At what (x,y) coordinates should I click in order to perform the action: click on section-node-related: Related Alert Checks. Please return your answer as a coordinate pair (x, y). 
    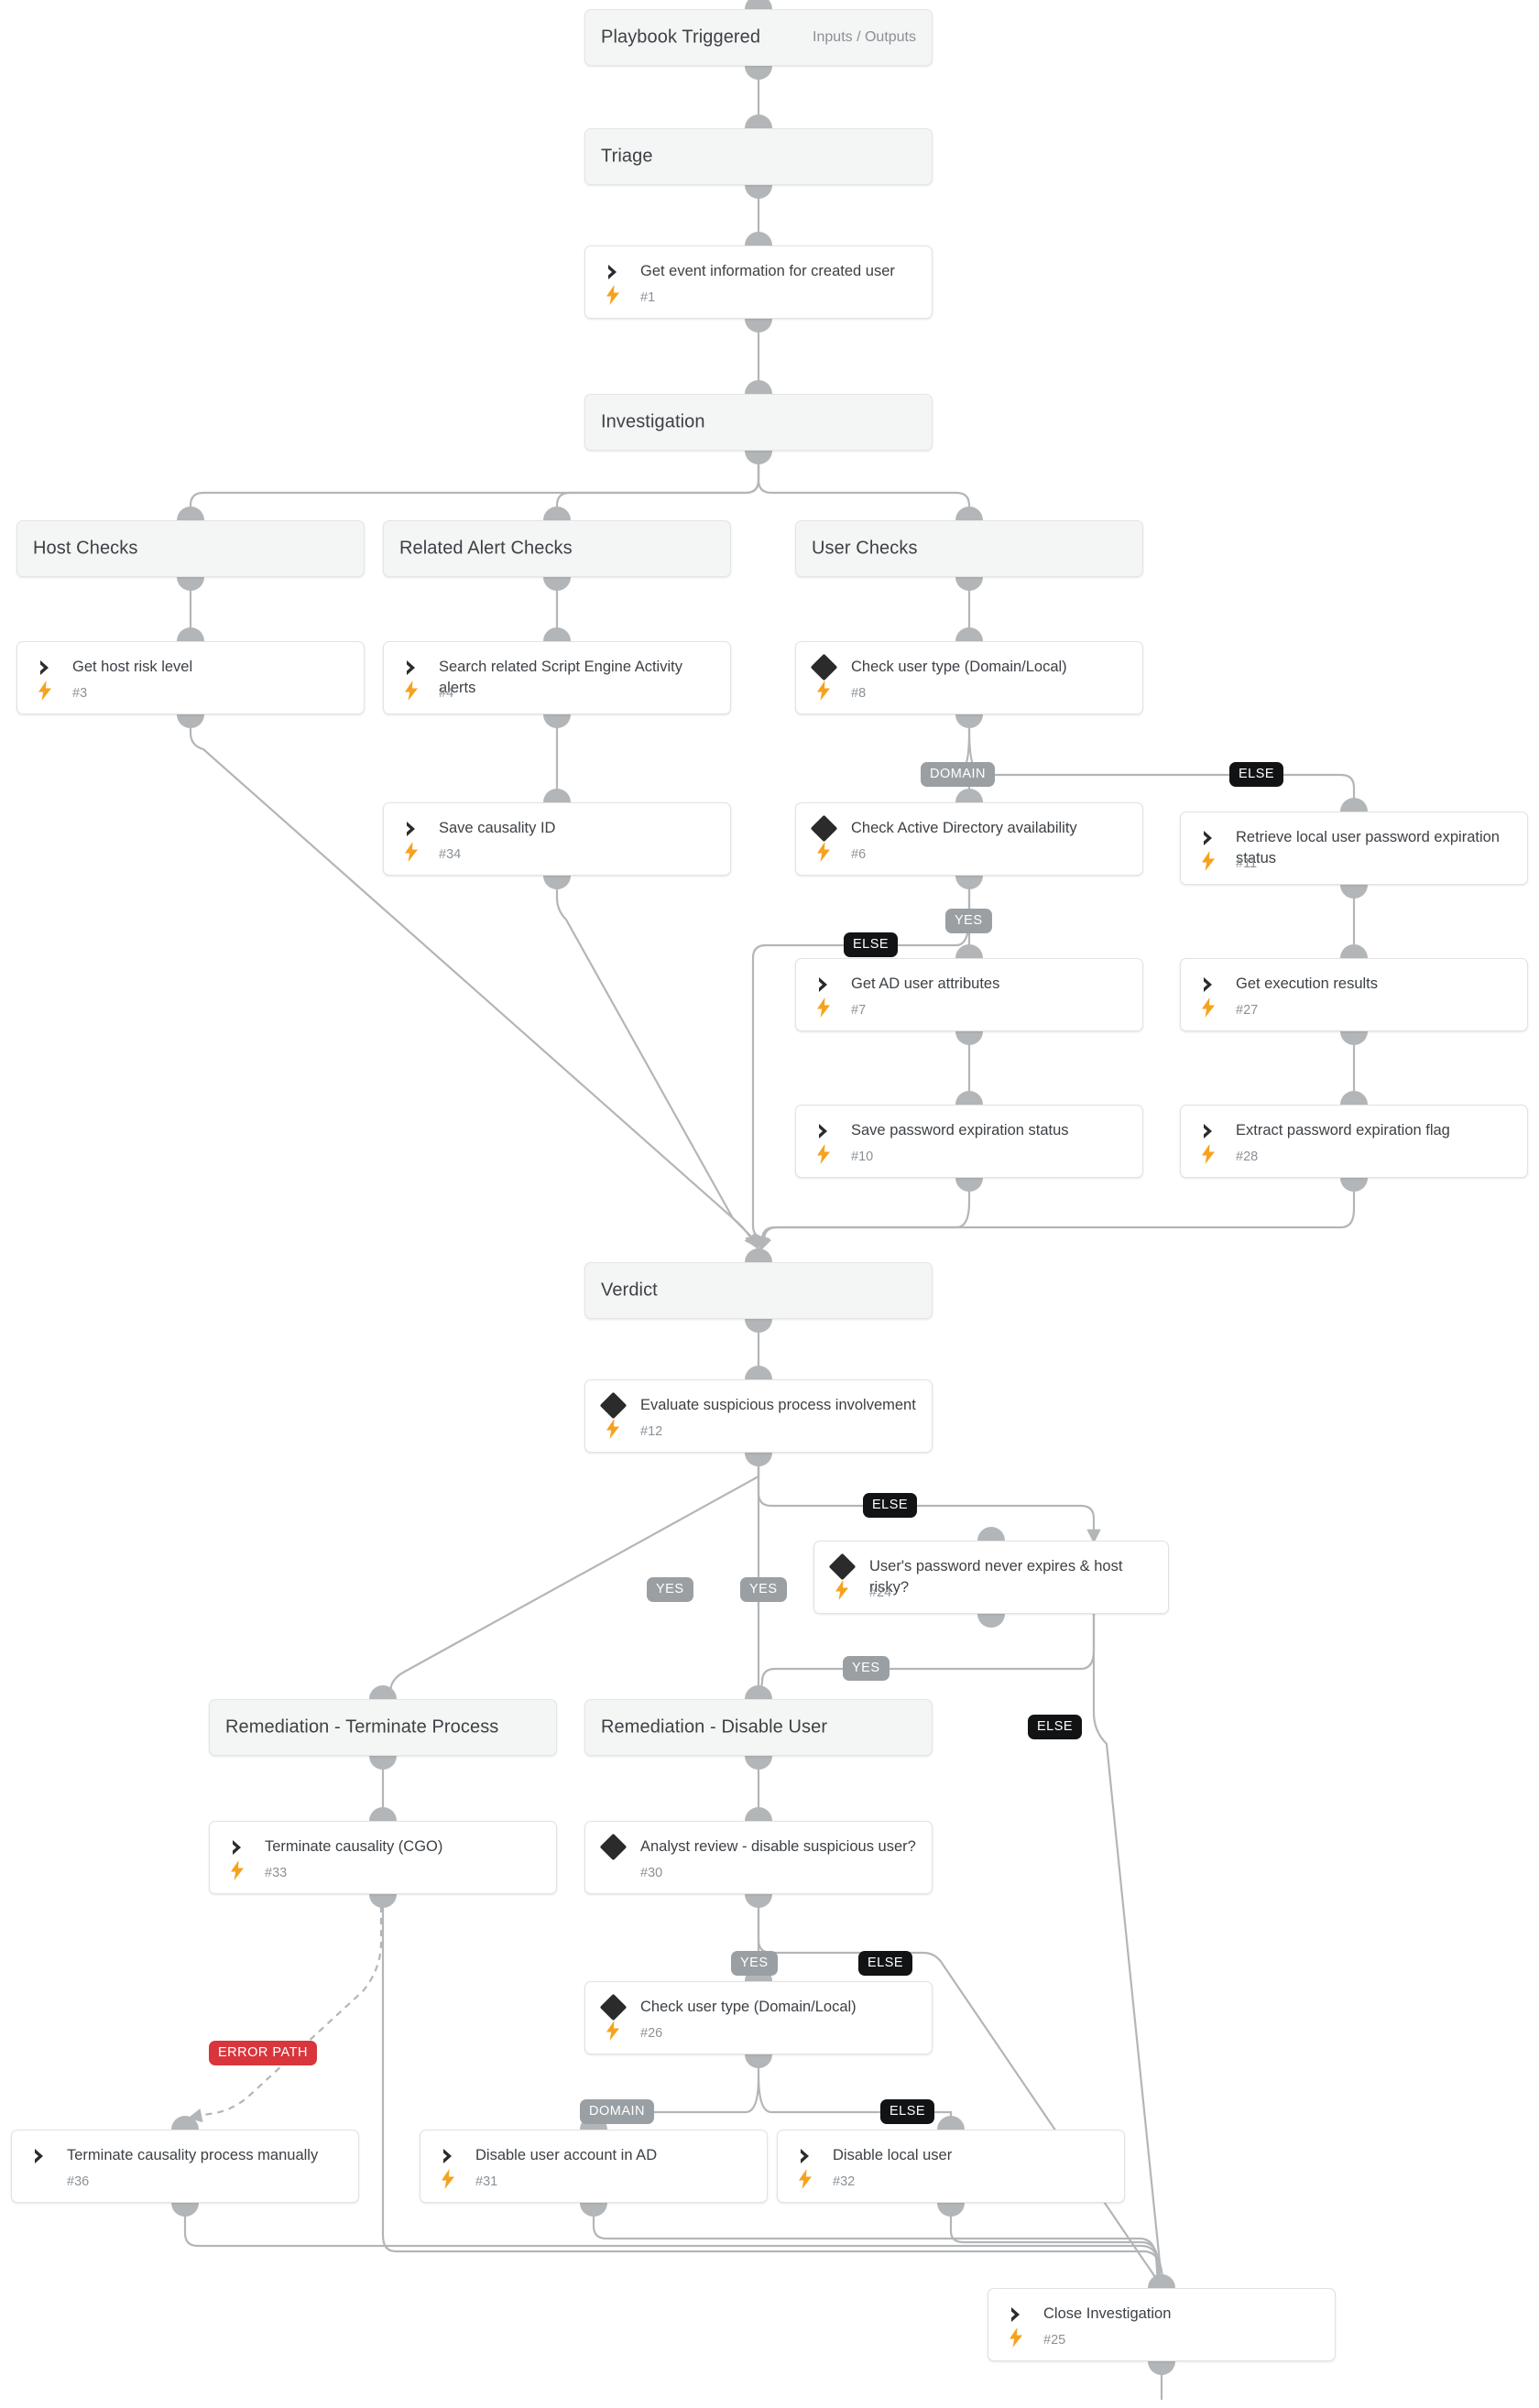
    Looking at the image, I should click on (557, 548).